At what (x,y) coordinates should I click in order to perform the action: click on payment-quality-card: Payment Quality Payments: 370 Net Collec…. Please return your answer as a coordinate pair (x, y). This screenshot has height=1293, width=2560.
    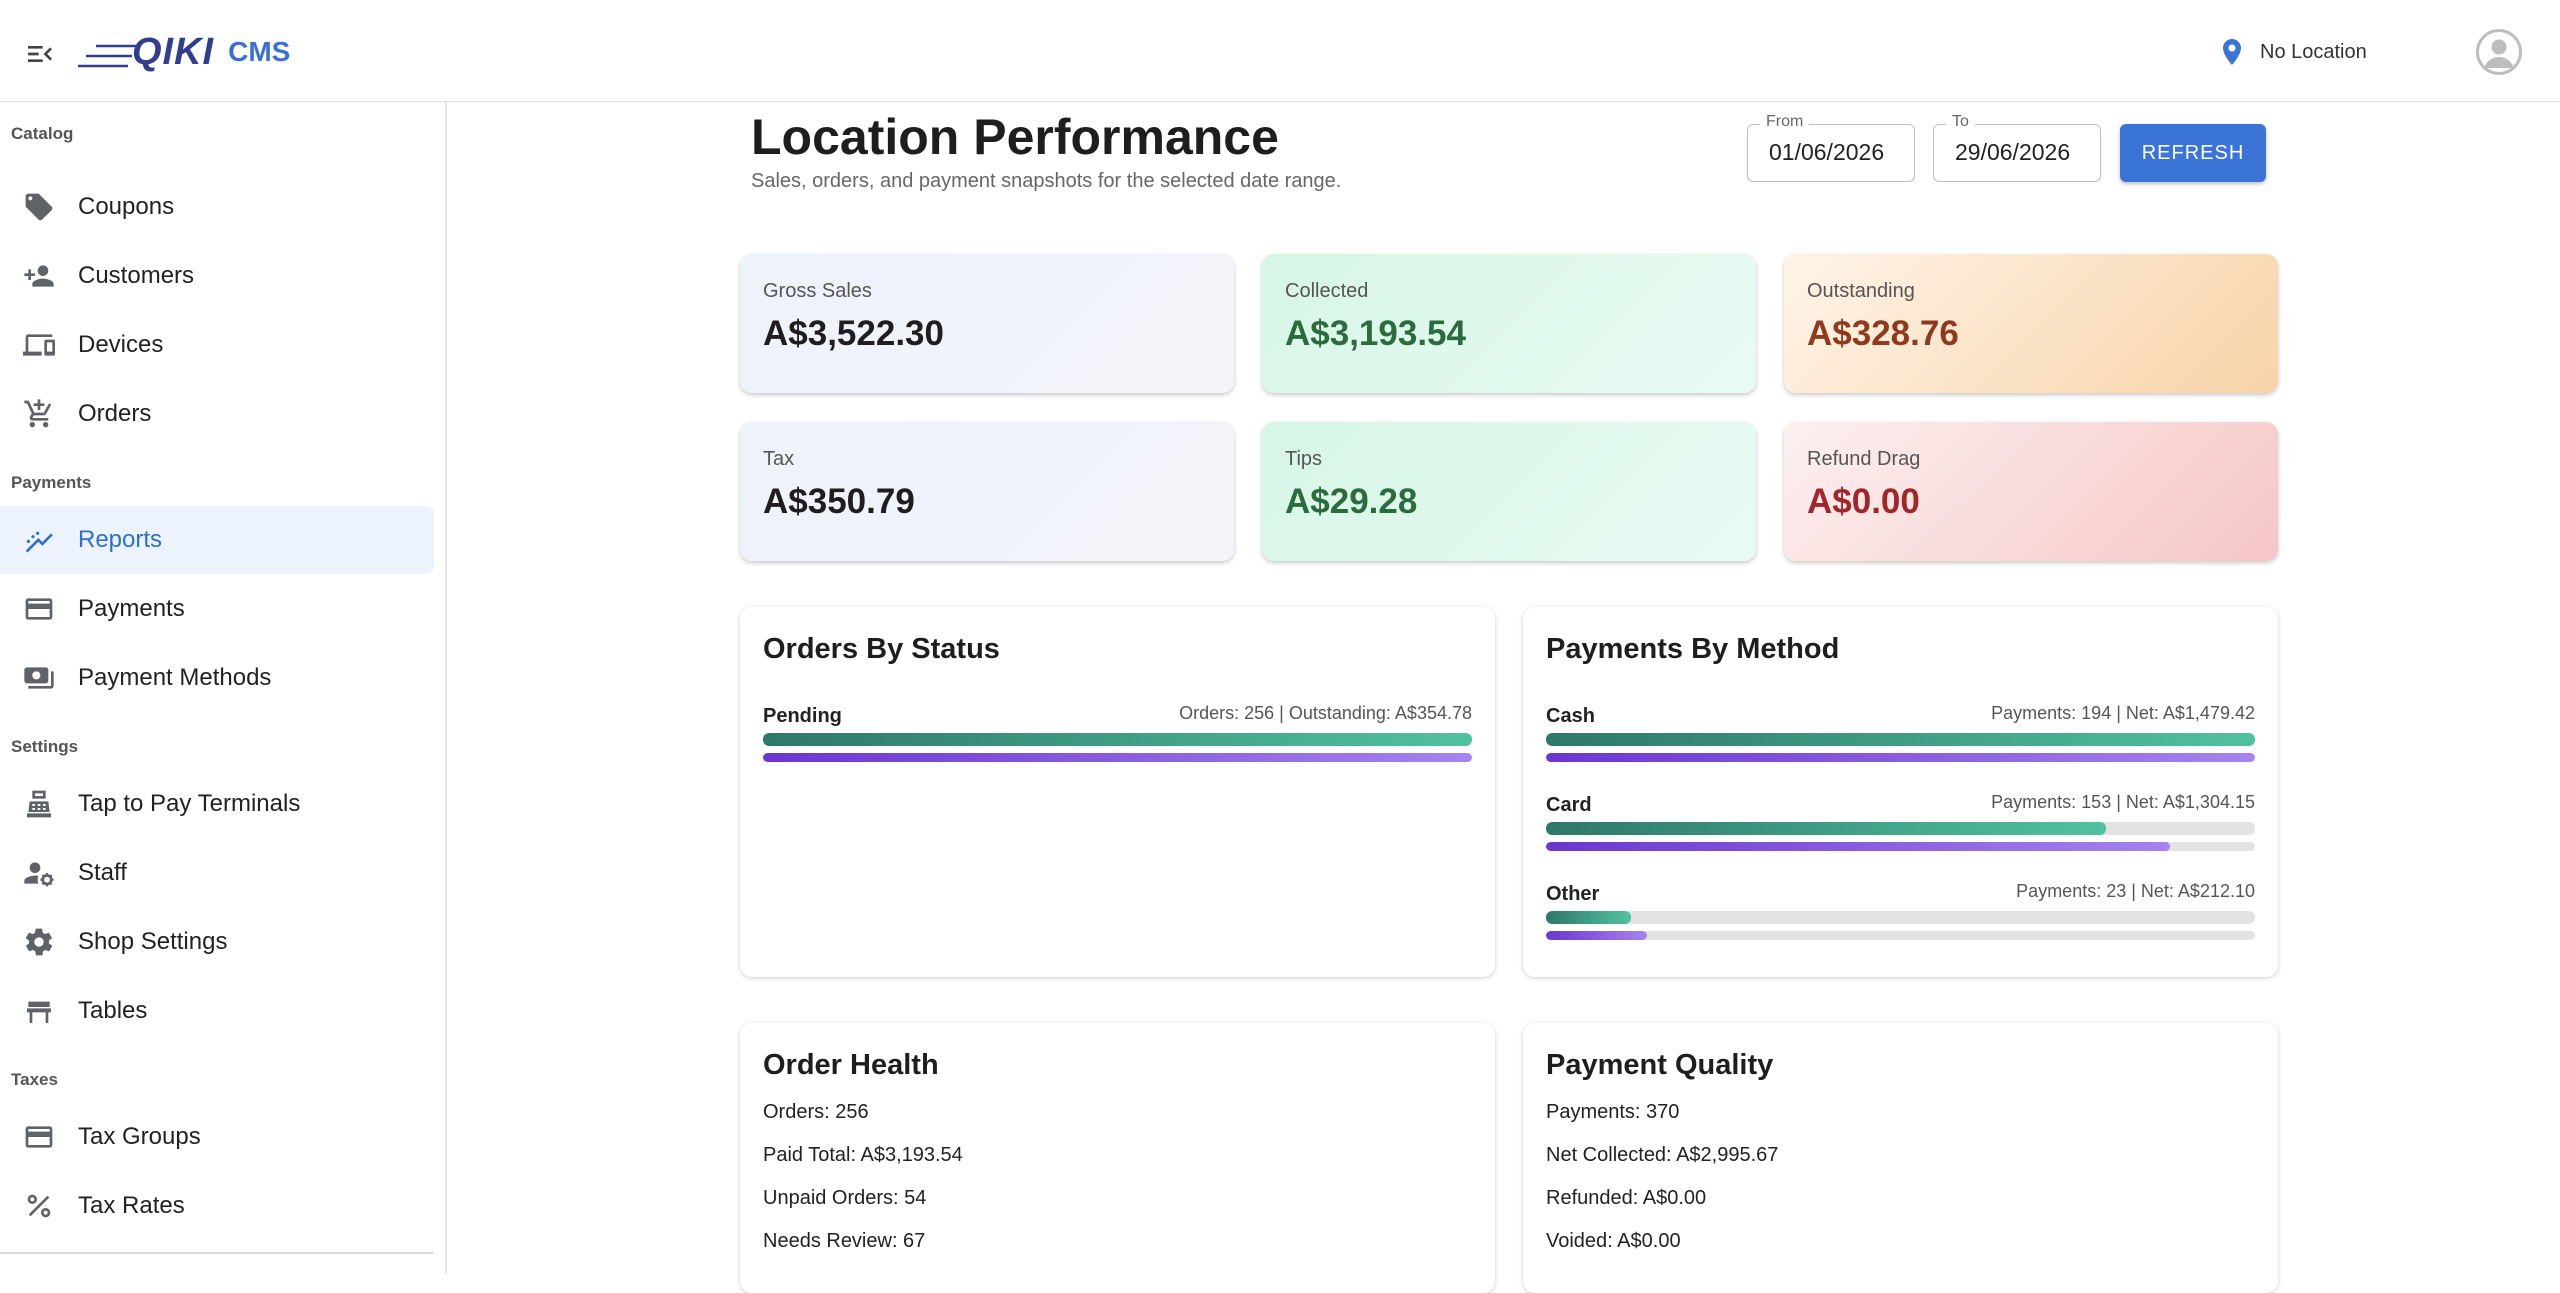
    Looking at the image, I should click on (1900, 1158).